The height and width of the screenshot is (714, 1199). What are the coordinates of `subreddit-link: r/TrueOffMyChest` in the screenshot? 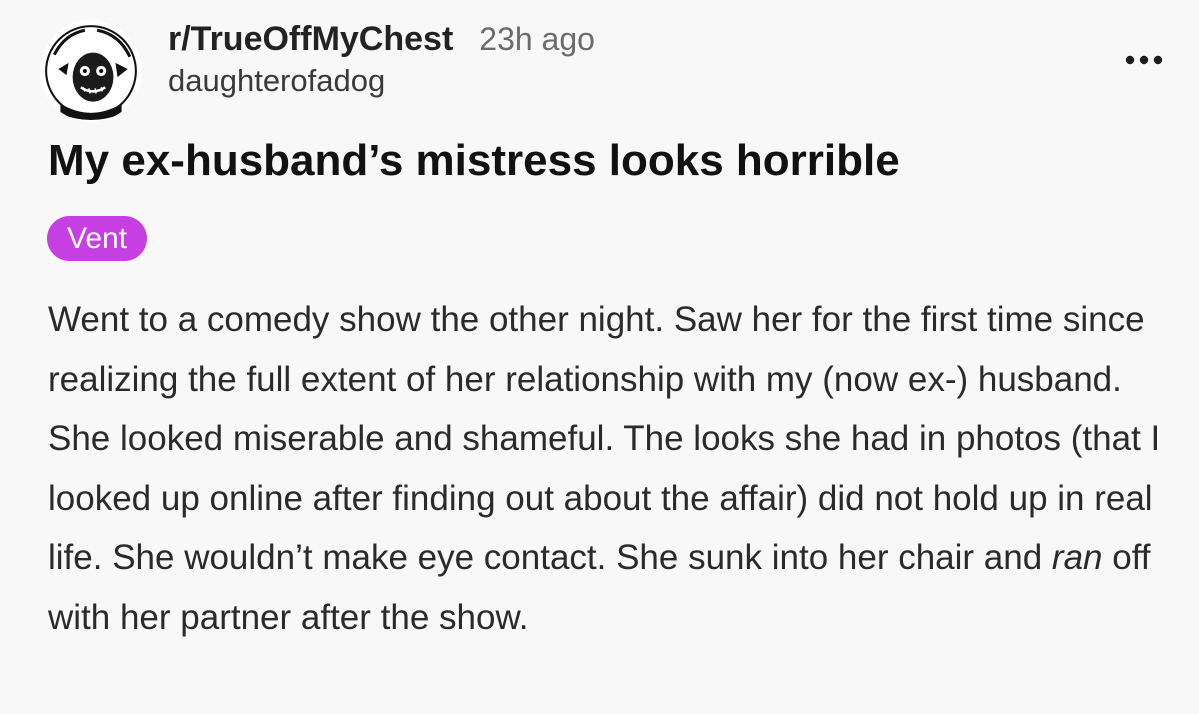 It's located at (310, 39).